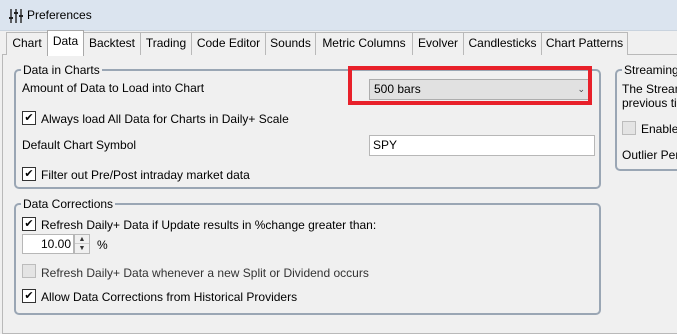 Image resolution: width=677 pixels, height=334 pixels. Describe the element at coordinates (228, 43) in the screenshot. I see `tab-code-editor: Code Editor` at that location.